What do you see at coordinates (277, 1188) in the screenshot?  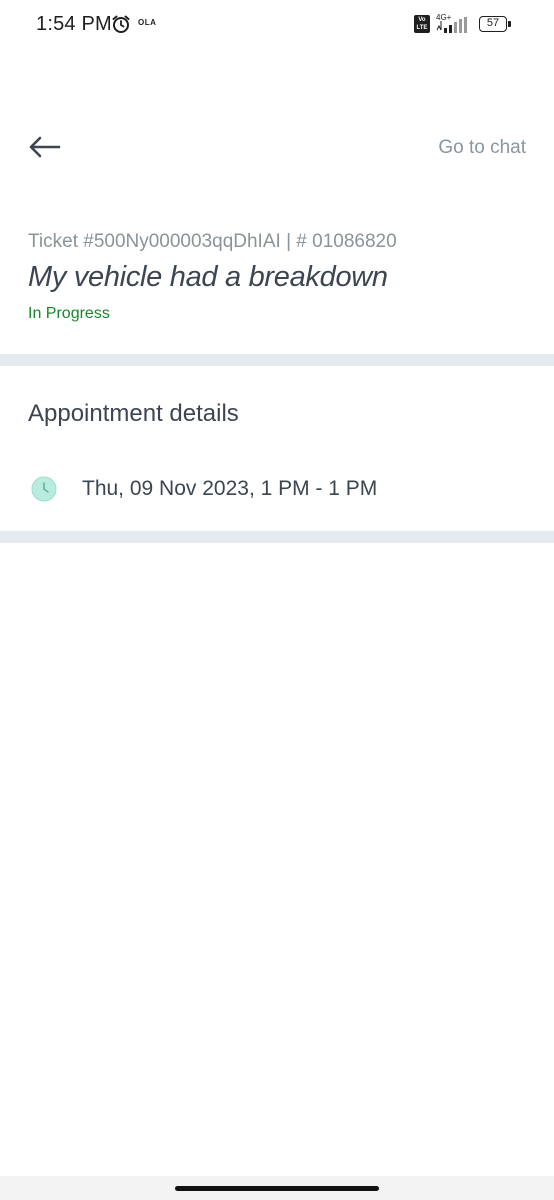 I see `home-indicator` at bounding box center [277, 1188].